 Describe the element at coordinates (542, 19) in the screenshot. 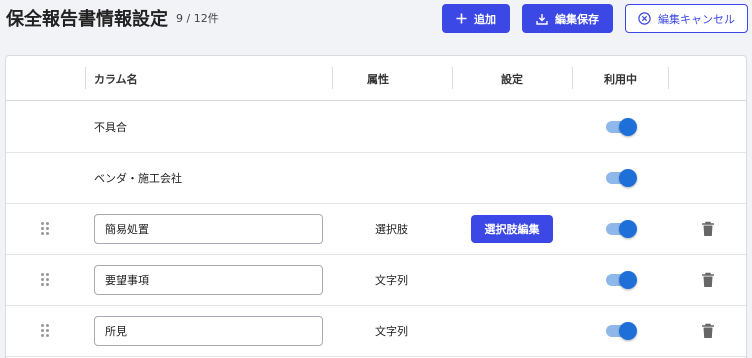

I see `download-icon` at that location.